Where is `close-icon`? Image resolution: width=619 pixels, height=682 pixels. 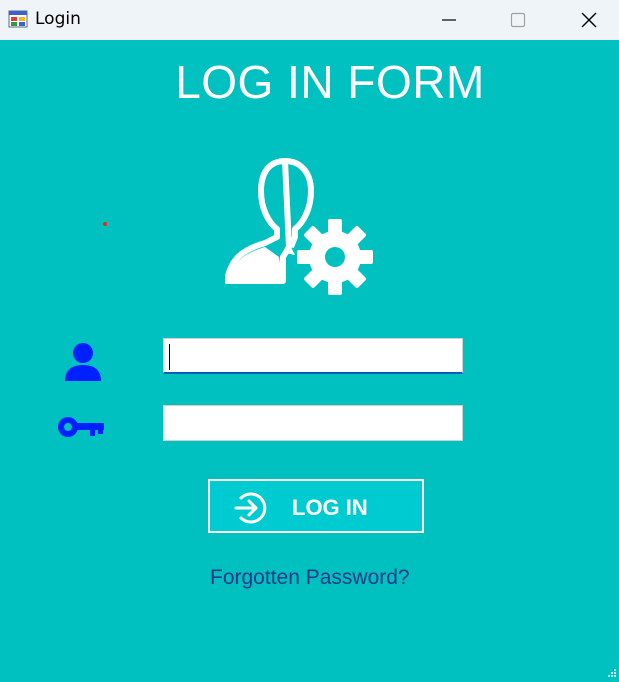
close-icon is located at coordinates (589, 20).